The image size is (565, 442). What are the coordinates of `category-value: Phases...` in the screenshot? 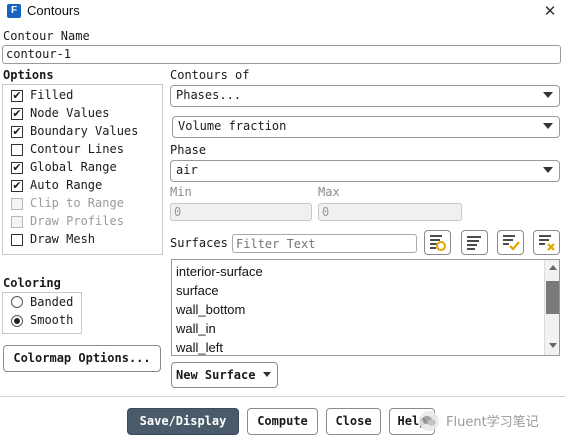 It's located at (209, 95).